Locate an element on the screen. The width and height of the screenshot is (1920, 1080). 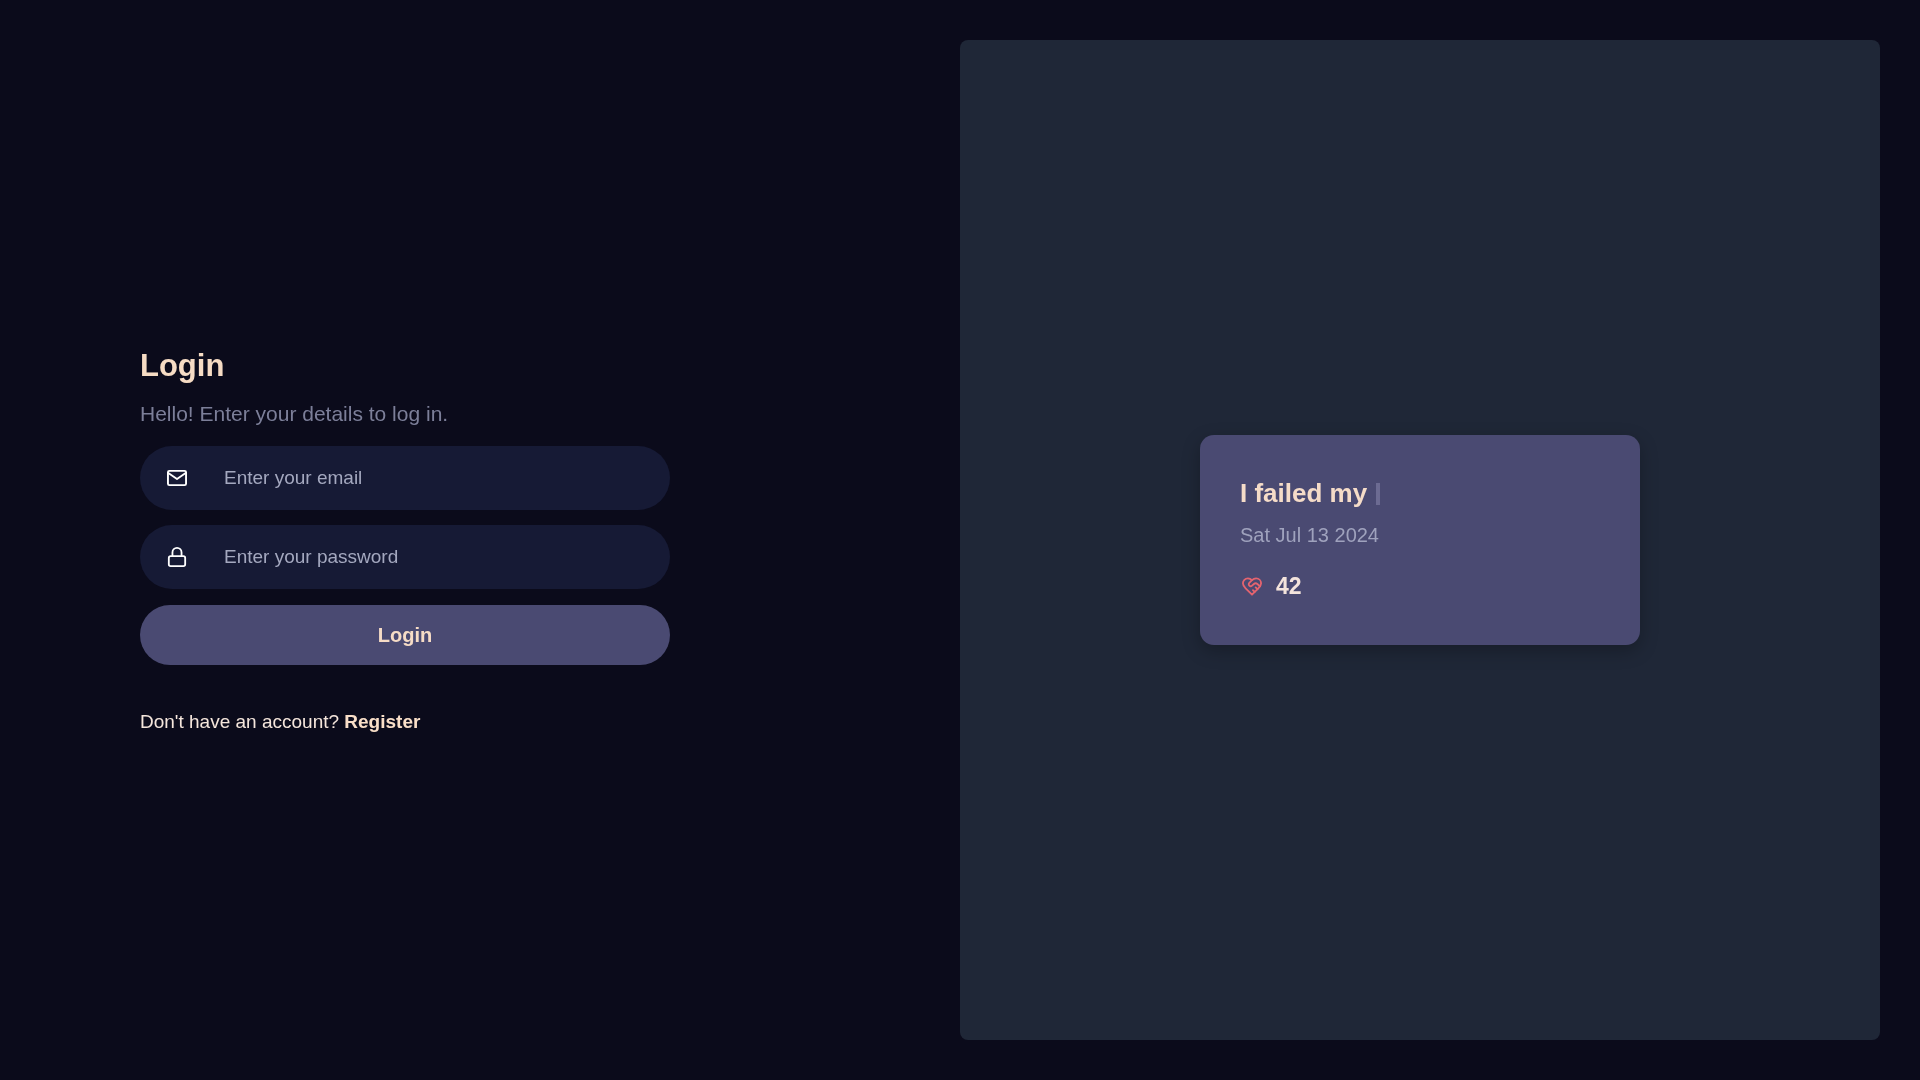
register-link: Register is located at coordinates (382, 722).